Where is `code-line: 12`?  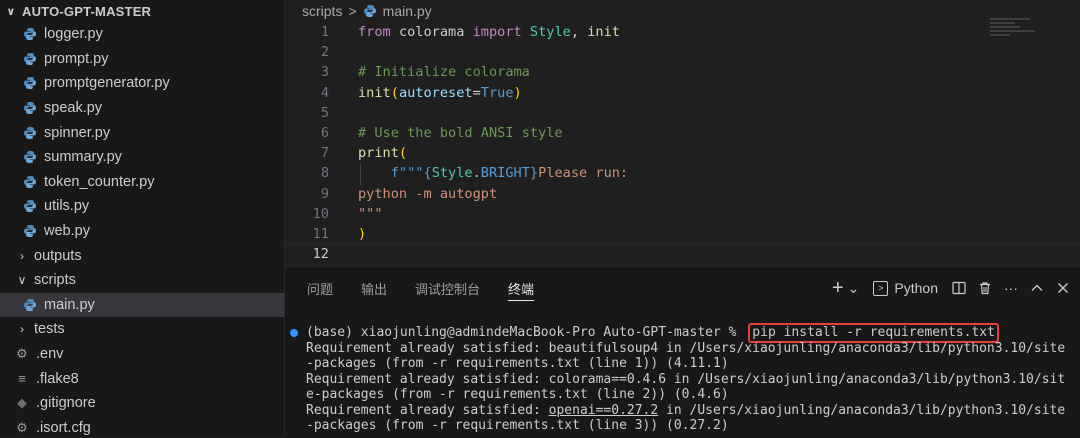 code-line: 12 is located at coordinates (635, 254).